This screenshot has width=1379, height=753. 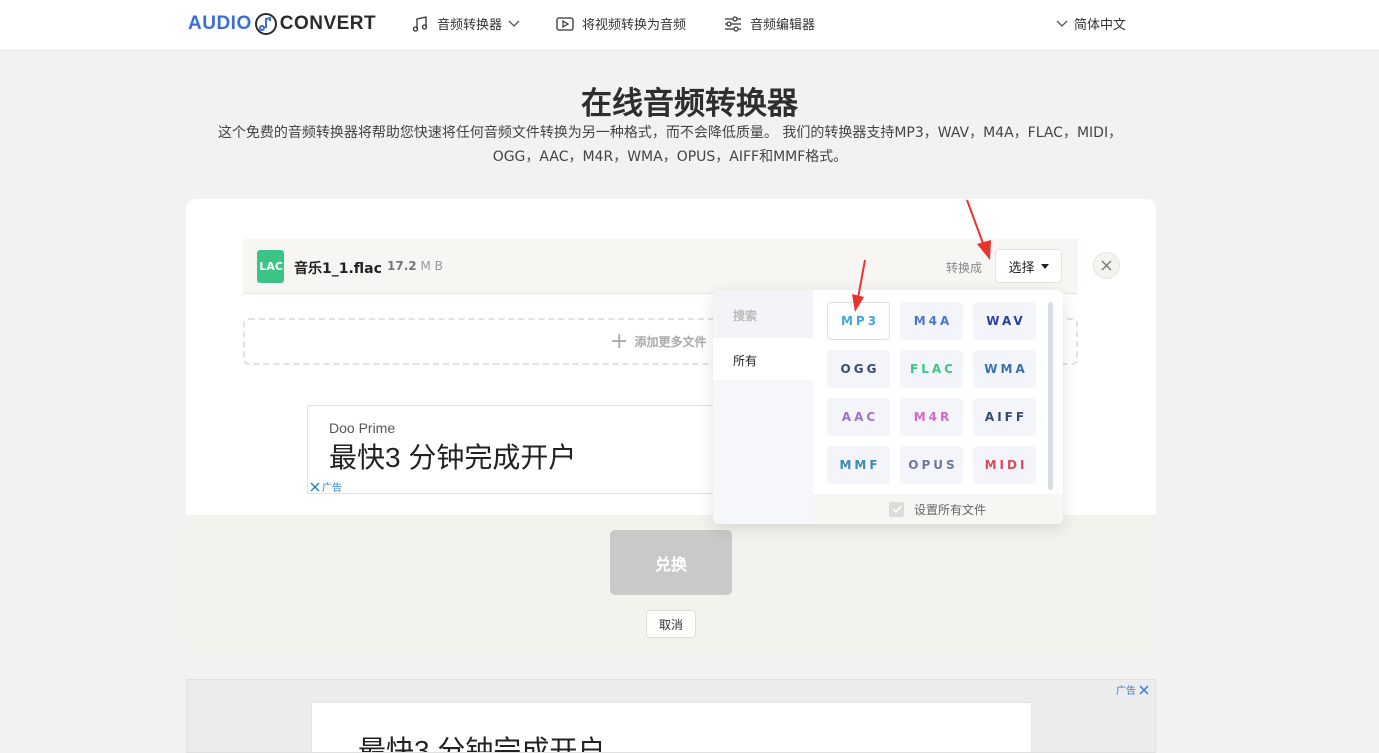 What do you see at coordinates (1004, 321) in the screenshot?
I see `format-option-wav: WAV` at bounding box center [1004, 321].